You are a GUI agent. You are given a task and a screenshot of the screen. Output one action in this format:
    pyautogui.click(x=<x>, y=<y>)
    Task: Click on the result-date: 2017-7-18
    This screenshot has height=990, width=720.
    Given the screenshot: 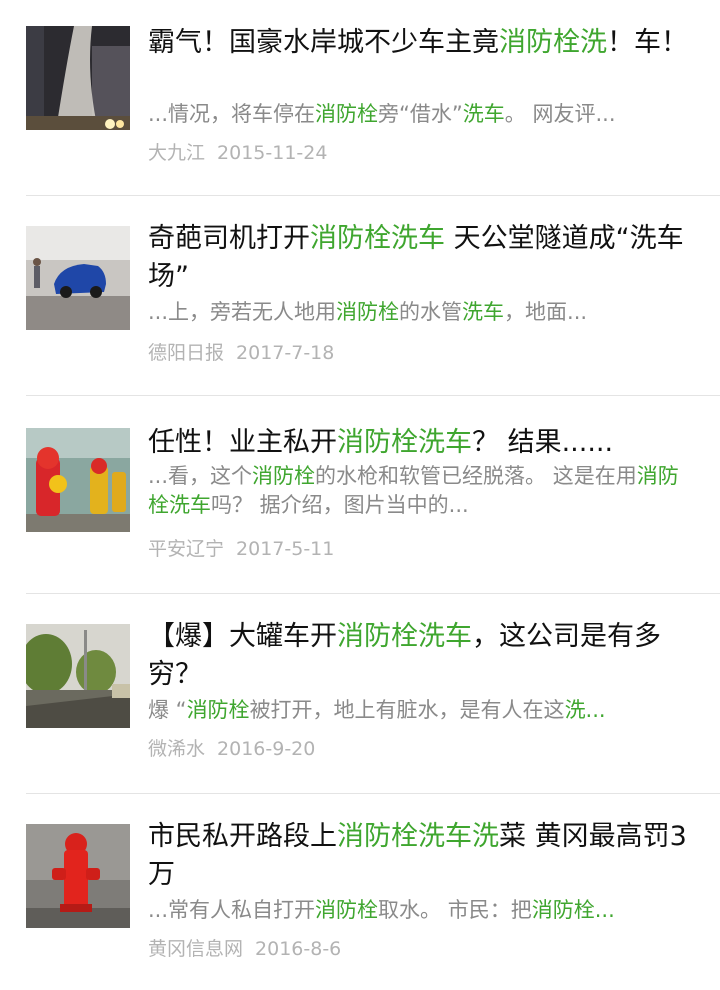 What is the action you would take?
    pyautogui.click(x=285, y=353)
    